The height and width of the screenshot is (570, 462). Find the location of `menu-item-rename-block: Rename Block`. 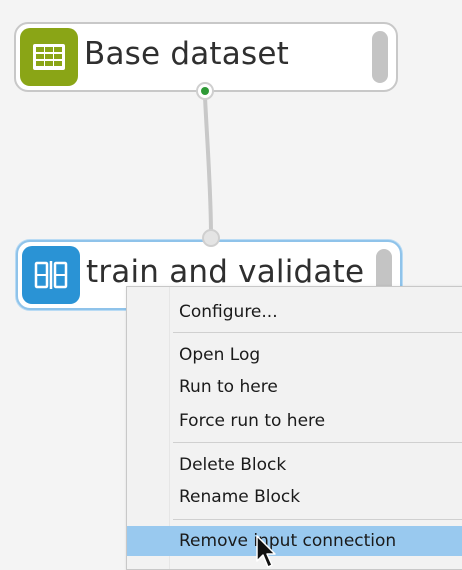

menu-item-rename-block: Rename Block is located at coordinates (294, 497).